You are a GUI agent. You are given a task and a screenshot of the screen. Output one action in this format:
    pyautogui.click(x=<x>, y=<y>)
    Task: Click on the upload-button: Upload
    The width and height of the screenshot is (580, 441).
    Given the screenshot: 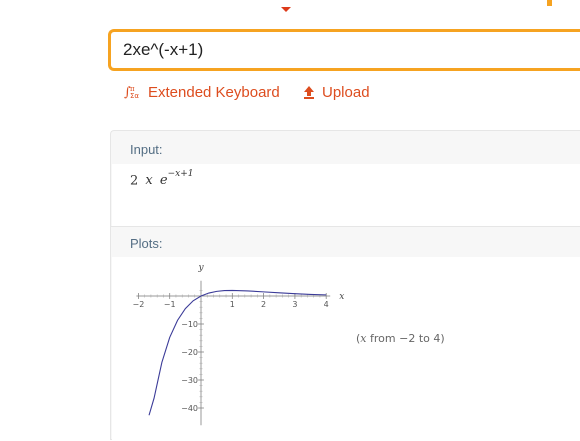 What is the action you would take?
    pyautogui.click(x=336, y=92)
    